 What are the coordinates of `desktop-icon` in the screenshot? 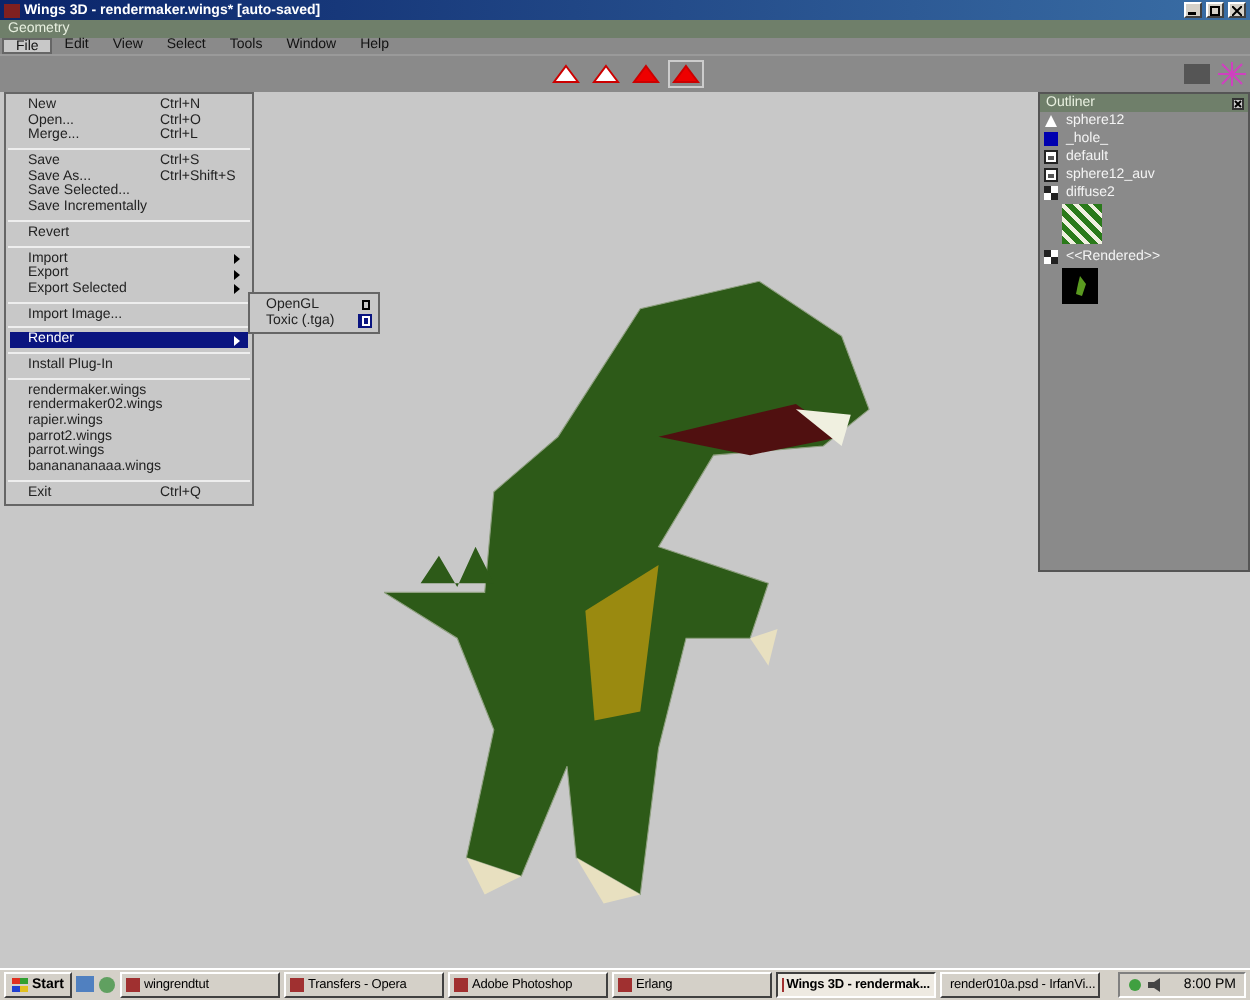 It's located at (84, 985).